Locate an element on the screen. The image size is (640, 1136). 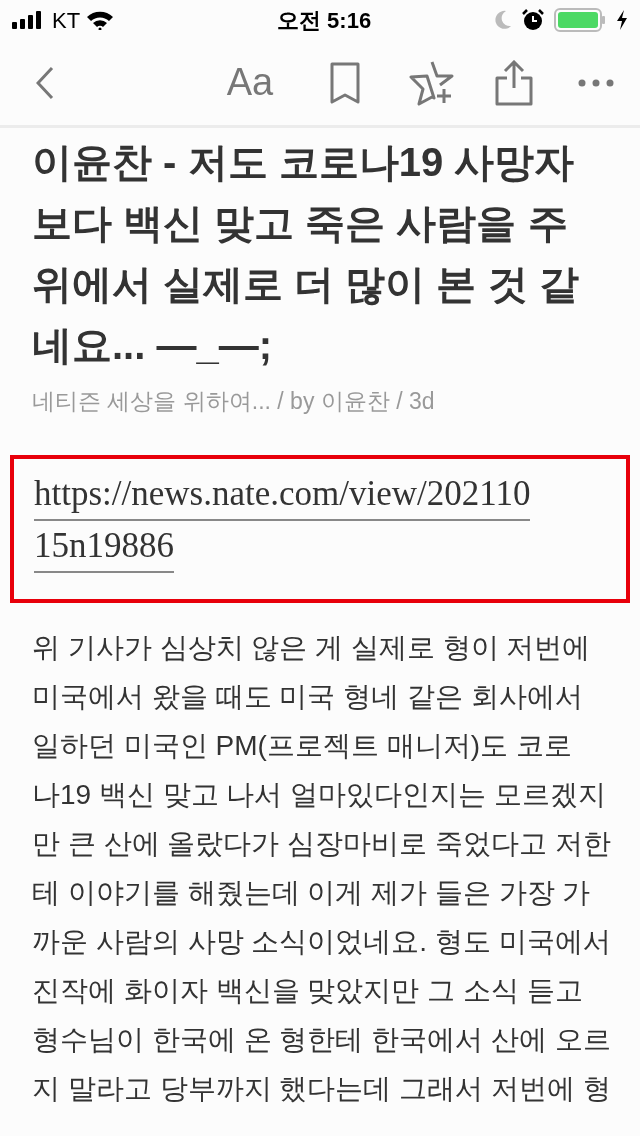
body-text-line: 지 말라고 당부까지 했다는데 그래서 저번에 형 is located at coordinates (320, 1088).